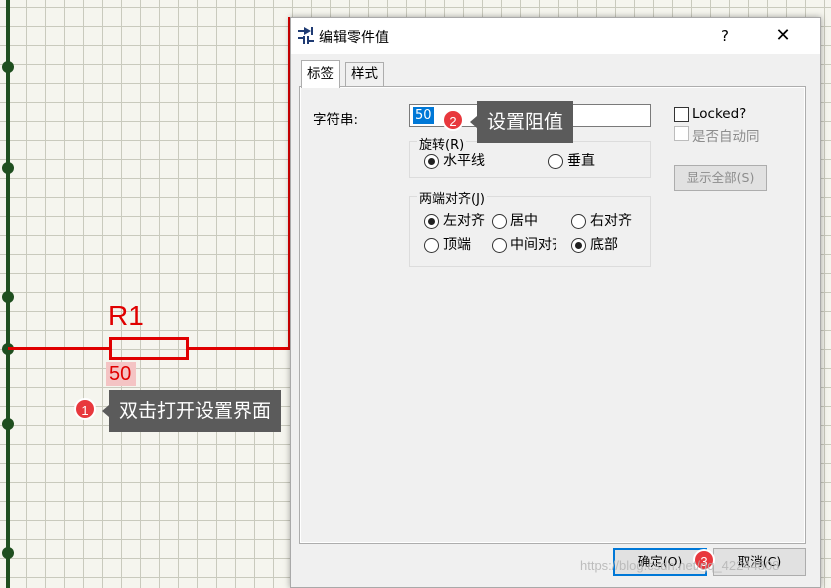  What do you see at coordinates (725, 36) in the screenshot?
I see `help-icon: ?` at bounding box center [725, 36].